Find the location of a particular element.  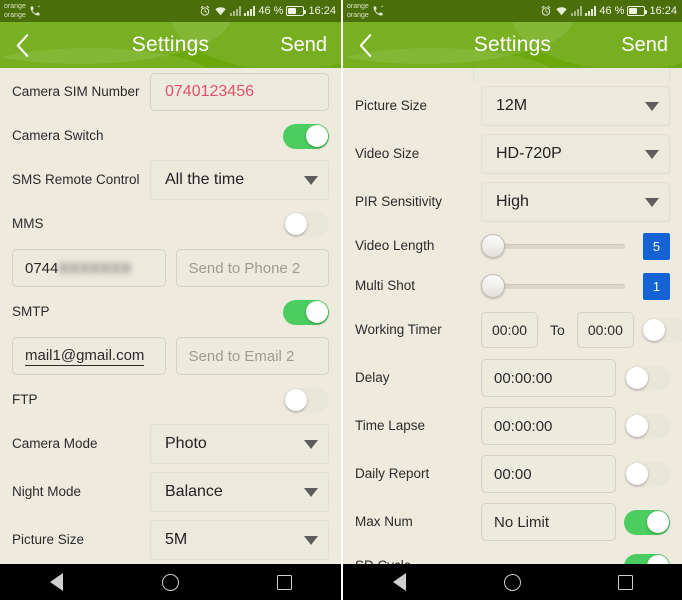

daily-report-toggle is located at coordinates (647, 474).